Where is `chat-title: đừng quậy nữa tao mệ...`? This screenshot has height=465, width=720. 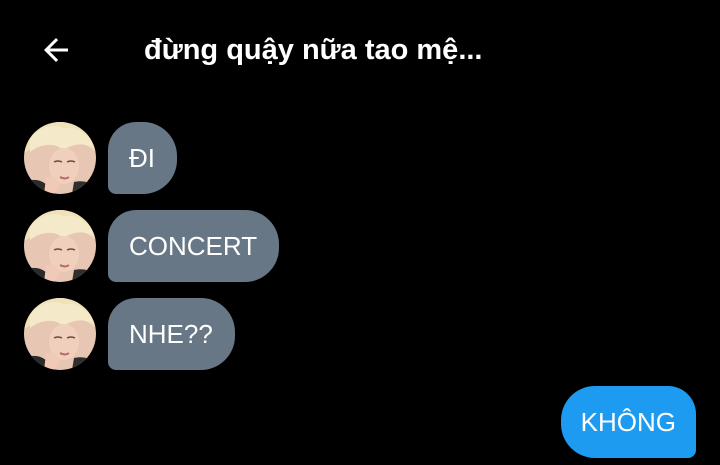
chat-title: đừng quậy nữa tao mệ... is located at coordinates (313, 50).